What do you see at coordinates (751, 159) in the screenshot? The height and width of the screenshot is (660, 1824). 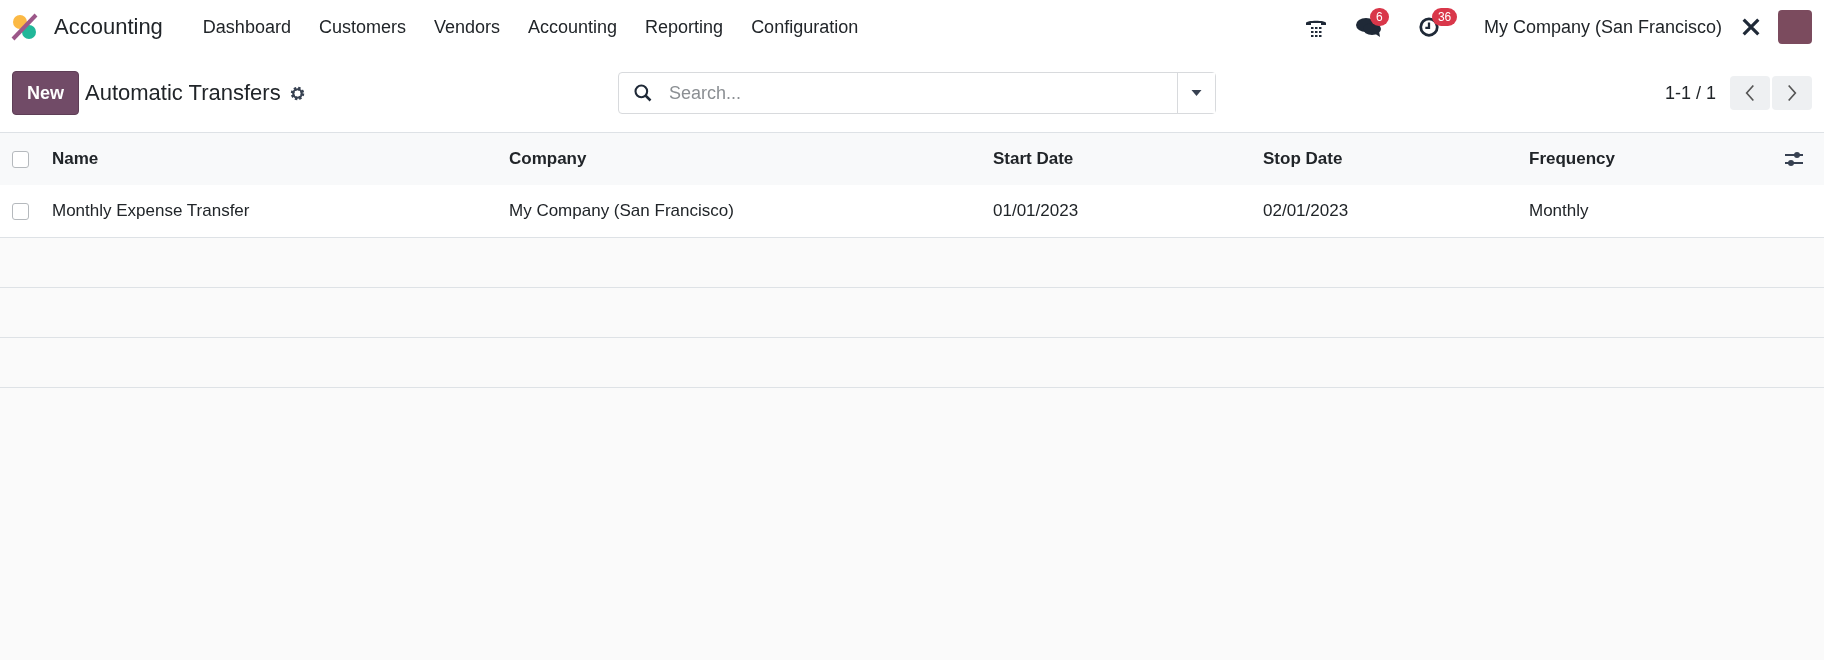 I see `column-header: Company` at bounding box center [751, 159].